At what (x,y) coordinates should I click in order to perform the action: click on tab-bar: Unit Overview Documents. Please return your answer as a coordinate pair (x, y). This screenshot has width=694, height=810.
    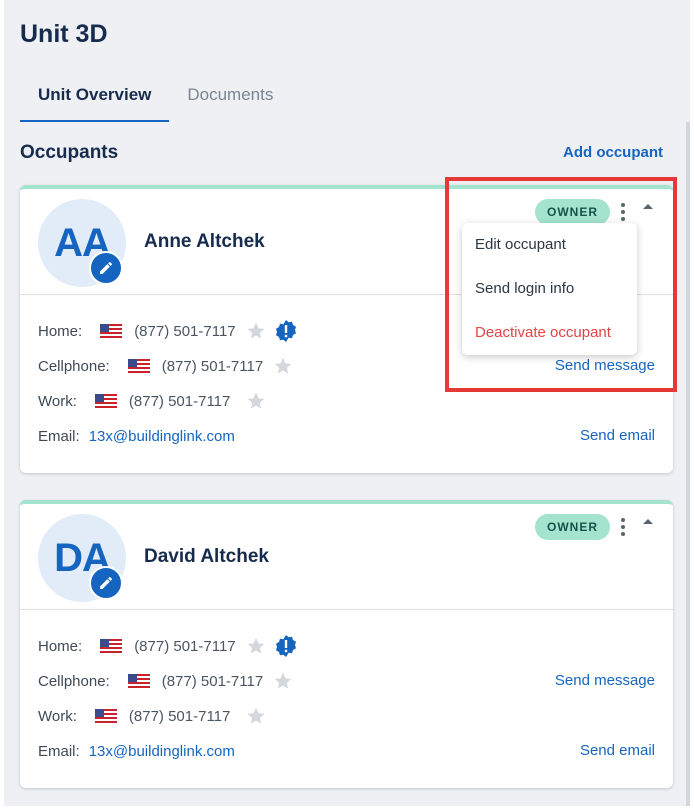
    Looking at the image, I should click on (155, 102).